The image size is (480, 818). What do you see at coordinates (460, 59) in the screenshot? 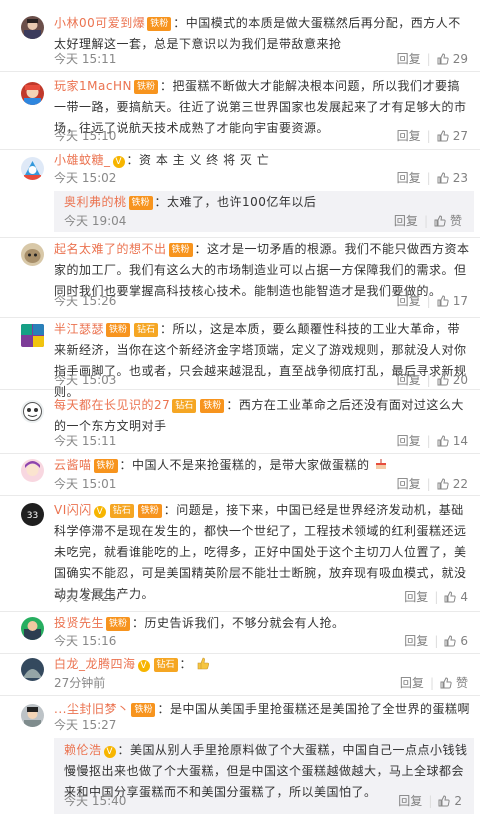
I see `like-count: 29` at bounding box center [460, 59].